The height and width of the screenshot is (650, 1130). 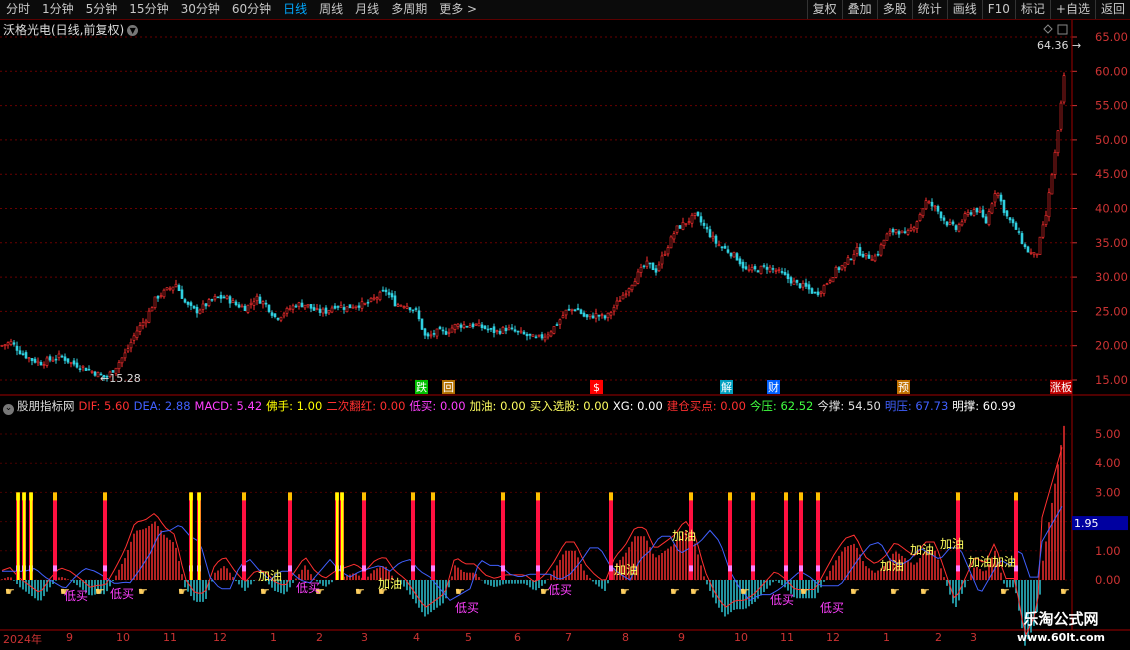 I want to click on indicator-field-11: 今撑: 54.50, so click(x=849, y=406).